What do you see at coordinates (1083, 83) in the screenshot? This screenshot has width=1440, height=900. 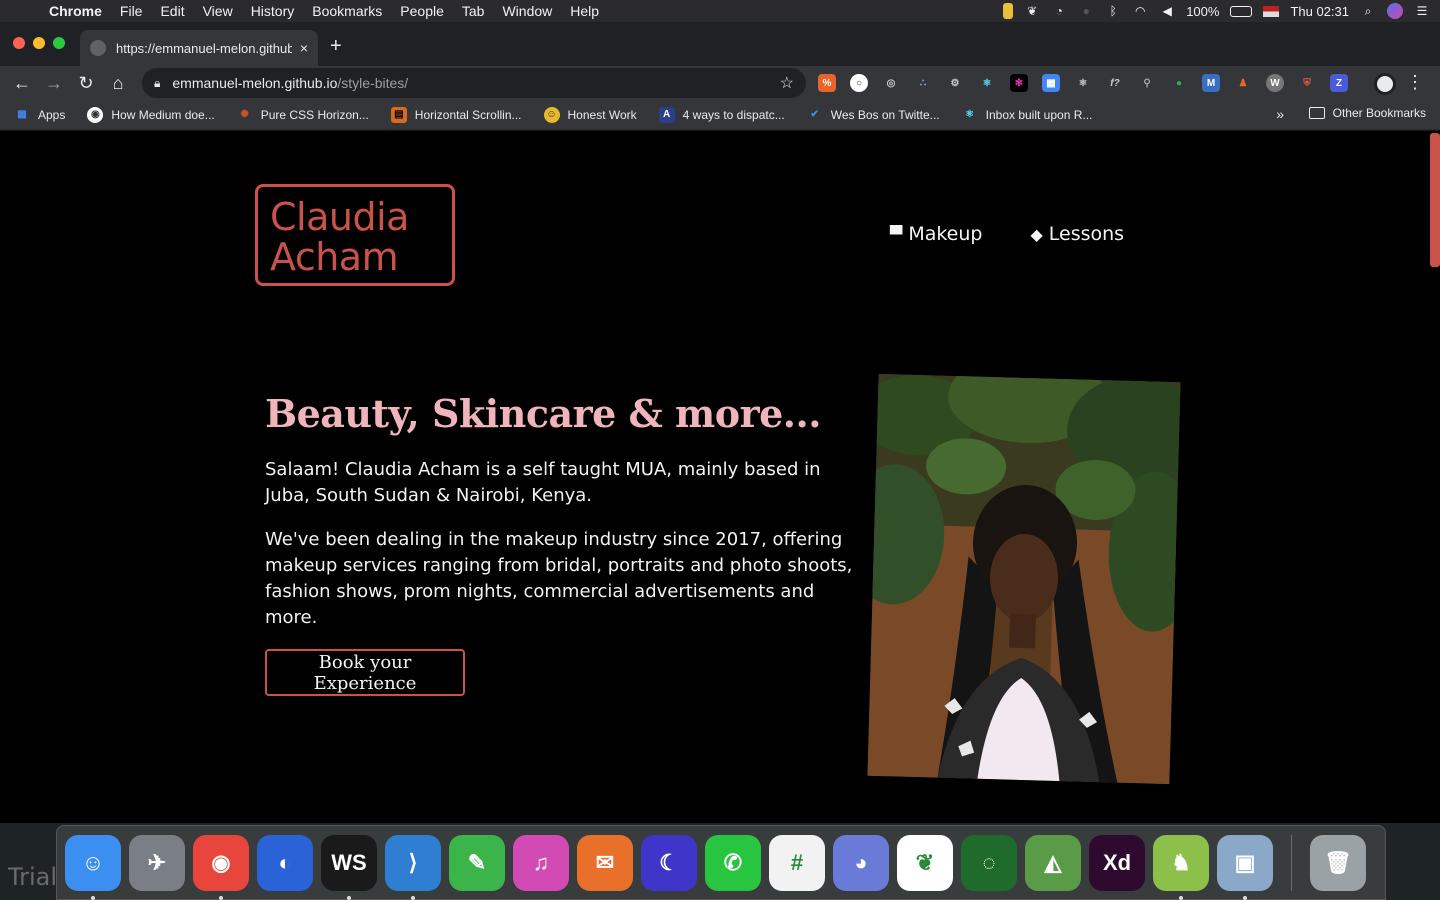 I see `extension-redux-icon: ⚛` at bounding box center [1083, 83].